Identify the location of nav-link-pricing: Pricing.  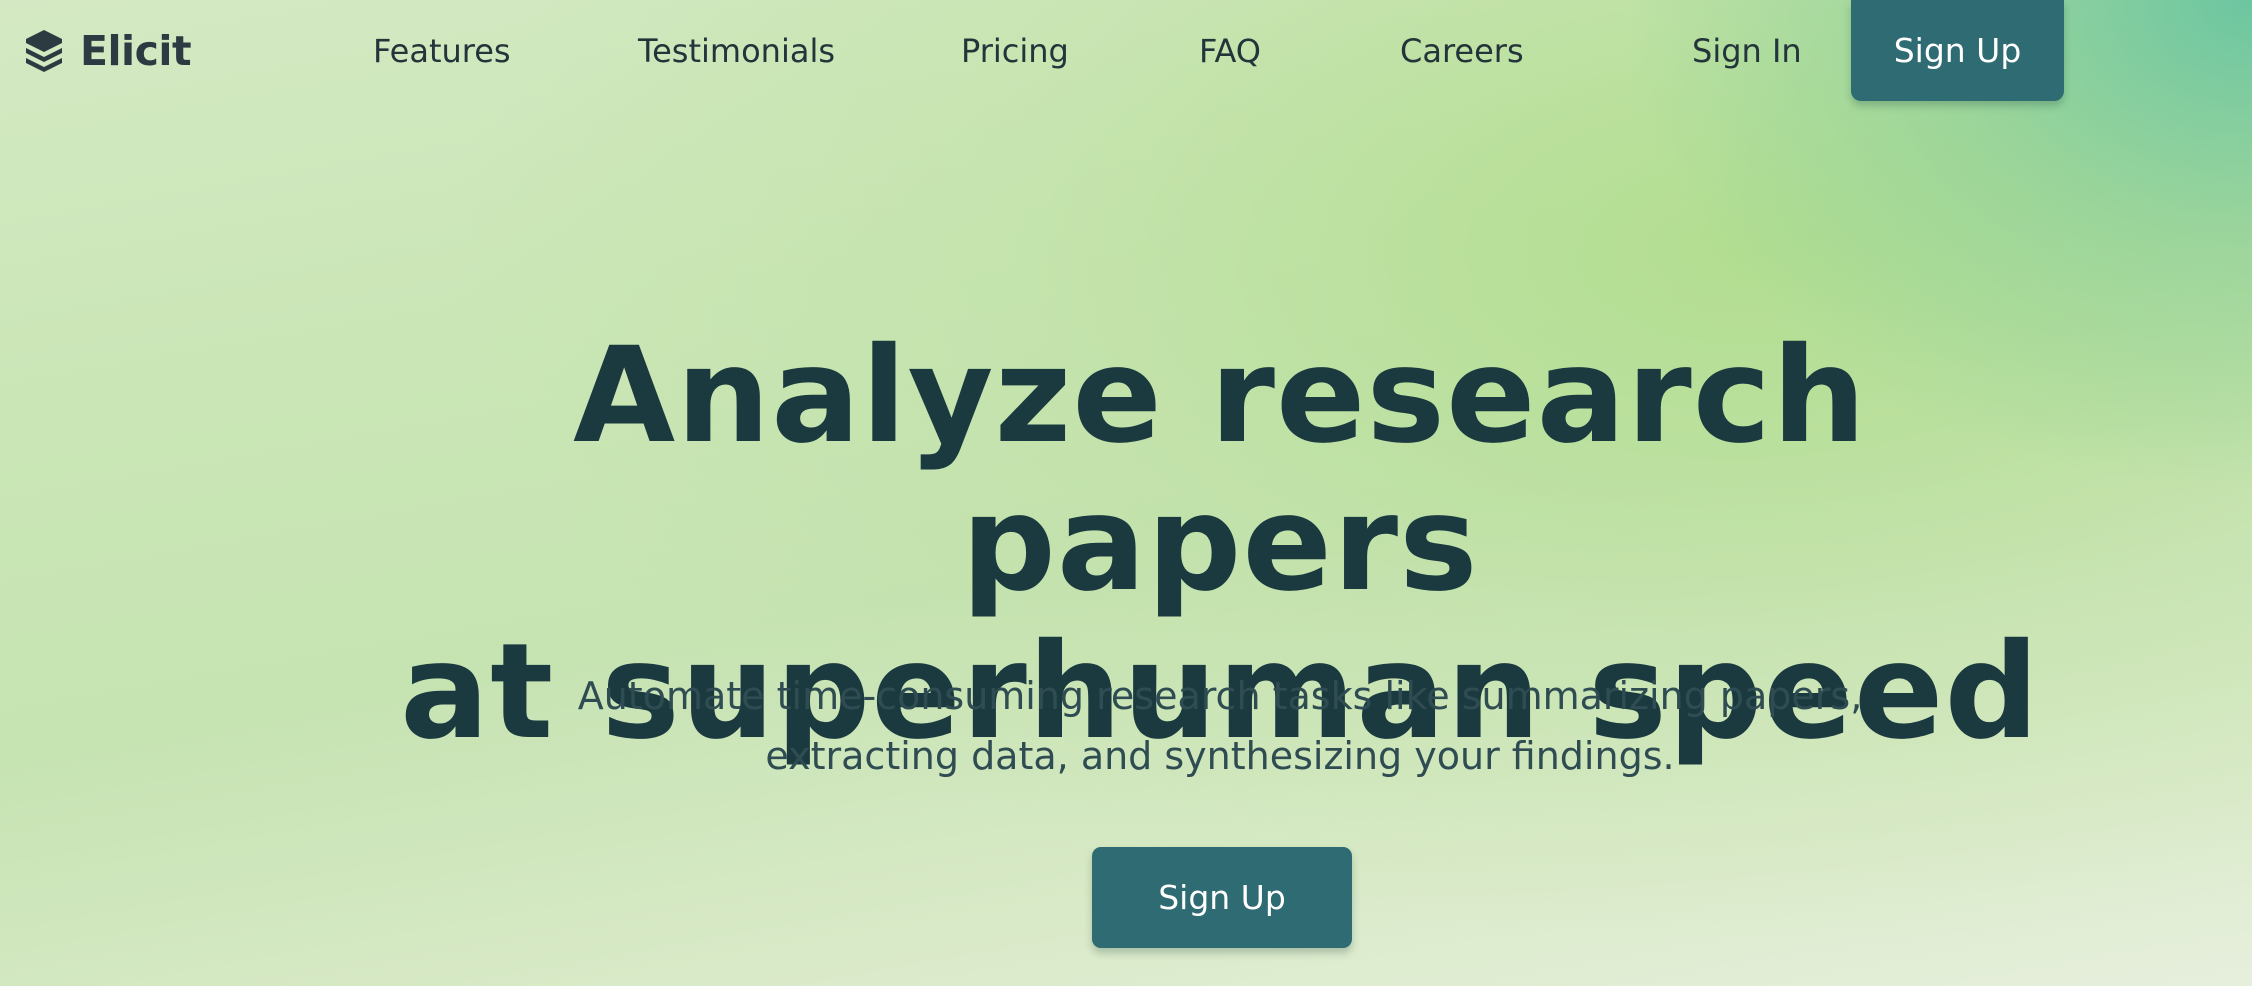
(1015, 51).